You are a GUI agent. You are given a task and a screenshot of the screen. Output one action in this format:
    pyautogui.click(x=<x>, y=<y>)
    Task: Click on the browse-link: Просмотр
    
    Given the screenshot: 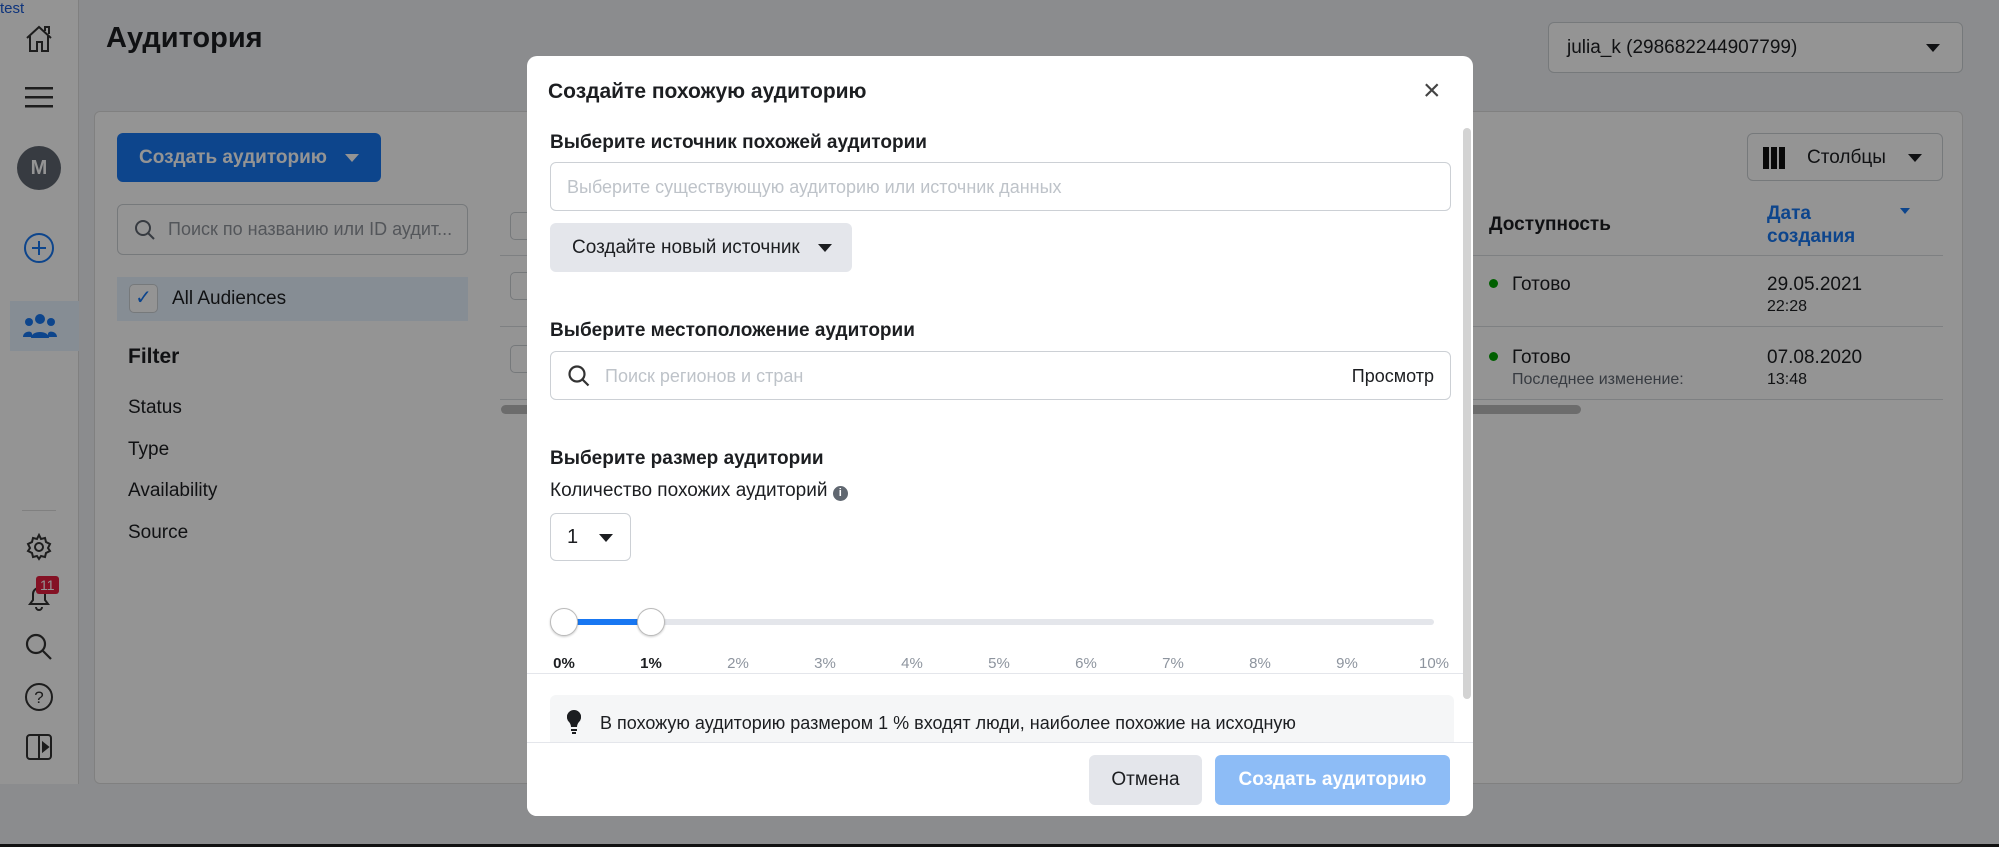 What is the action you would take?
    pyautogui.click(x=1393, y=376)
    